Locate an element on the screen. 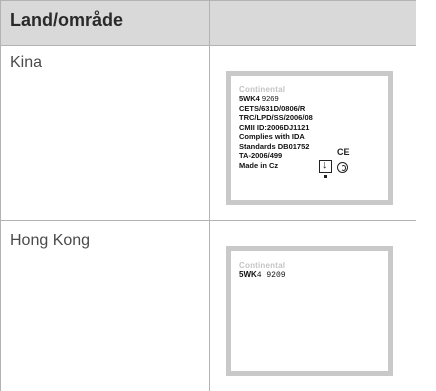 The width and height of the screenshot is (436, 391). recycle-icon is located at coordinates (342, 167).